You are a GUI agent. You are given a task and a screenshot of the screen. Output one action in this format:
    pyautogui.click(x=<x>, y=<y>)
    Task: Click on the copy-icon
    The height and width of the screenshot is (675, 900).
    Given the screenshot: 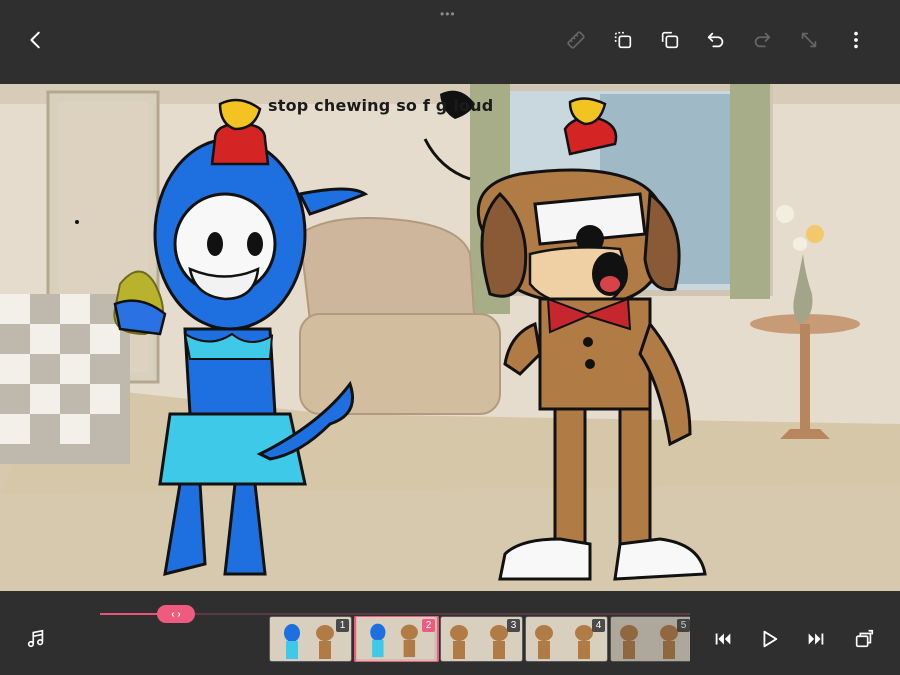 What is the action you would take?
    pyautogui.click(x=670, y=40)
    